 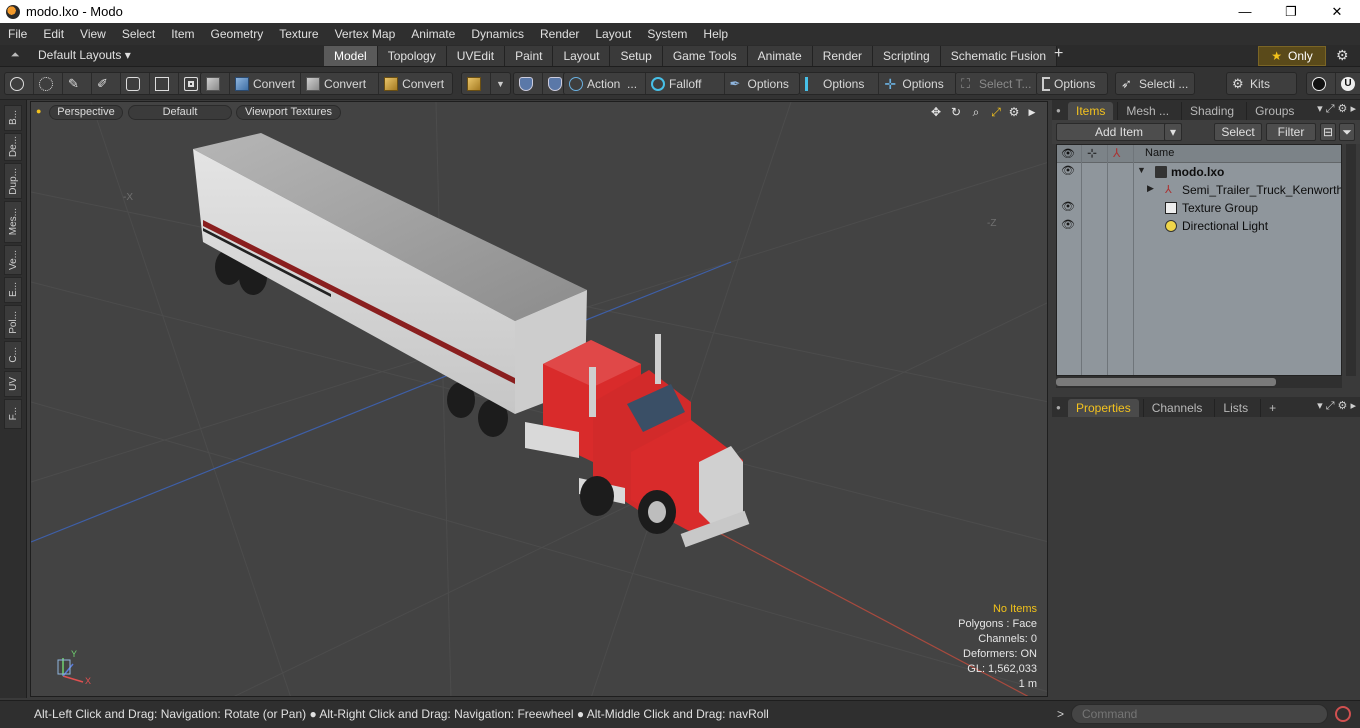 What do you see at coordinates (1092, 153) in the screenshot?
I see `lock-column-icon: ⊹` at bounding box center [1092, 153].